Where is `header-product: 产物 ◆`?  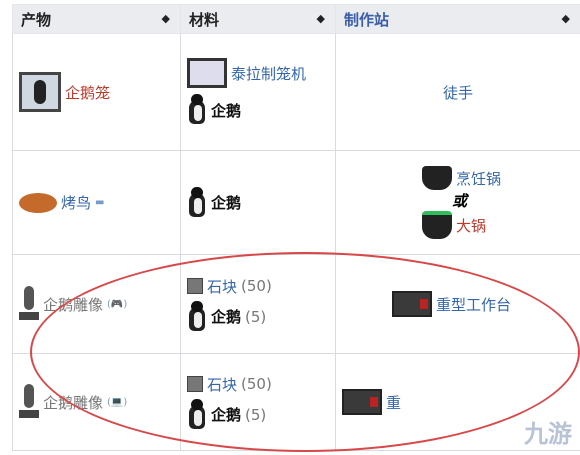 header-product: 产物 ◆ is located at coordinates (96, 19).